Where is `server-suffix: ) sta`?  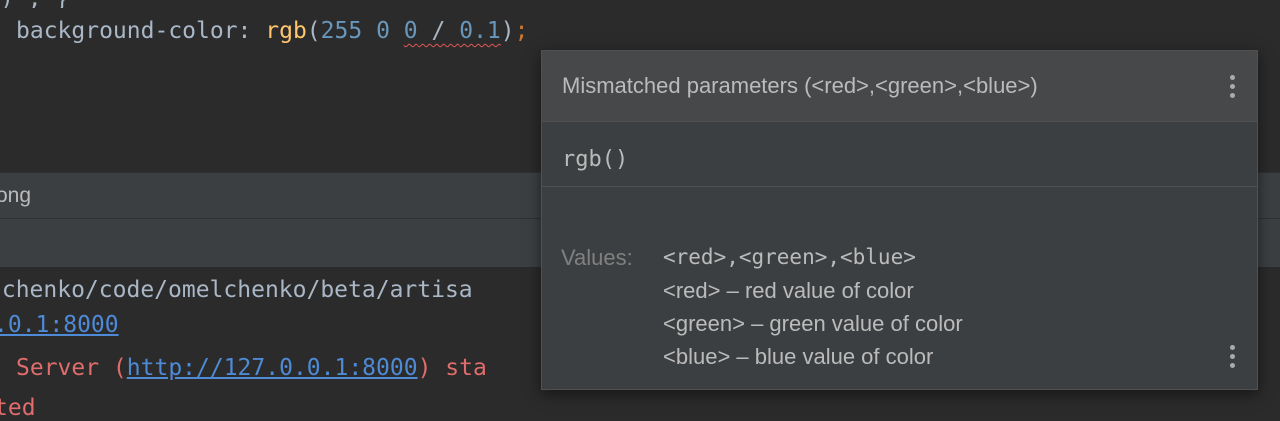 server-suffix: ) sta is located at coordinates (452, 368).